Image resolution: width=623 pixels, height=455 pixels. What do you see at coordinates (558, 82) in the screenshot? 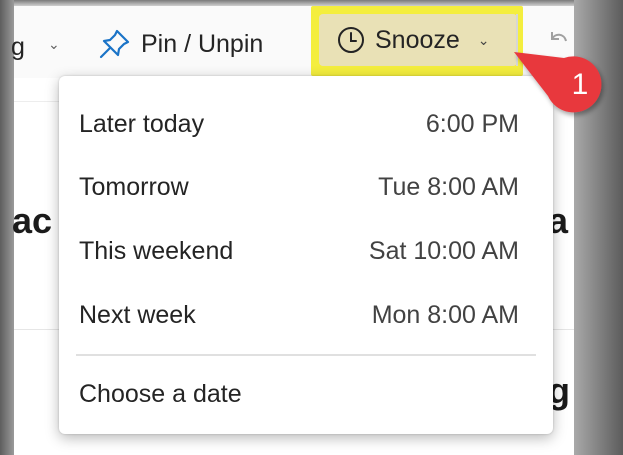
I see `annotation-badge: 1` at bounding box center [558, 82].